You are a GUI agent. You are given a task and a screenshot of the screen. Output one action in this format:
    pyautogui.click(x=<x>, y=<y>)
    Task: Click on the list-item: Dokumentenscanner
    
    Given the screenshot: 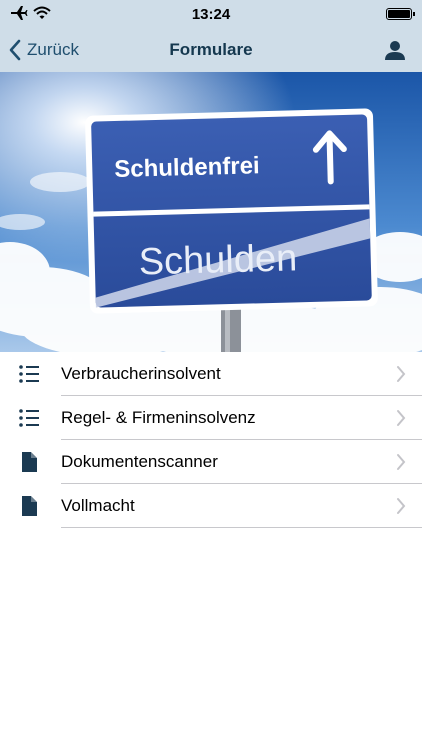 What is the action you would take?
    pyautogui.click(x=211, y=462)
    